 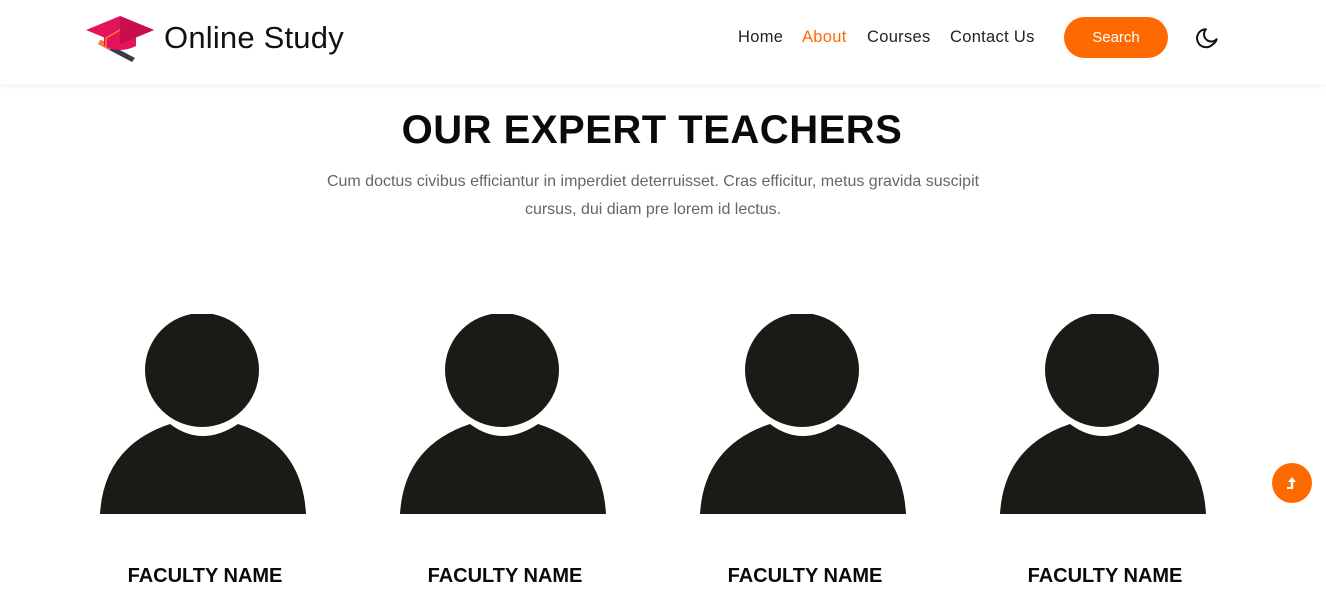 What do you see at coordinates (824, 37) in the screenshot?
I see `nav-item-about: About` at bounding box center [824, 37].